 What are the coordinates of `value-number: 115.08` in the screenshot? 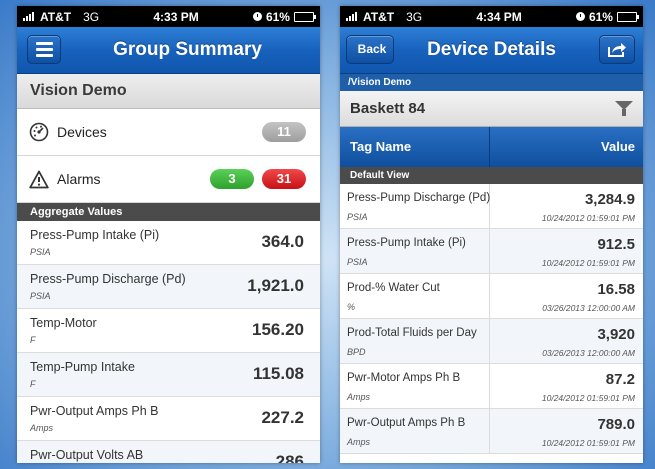 It's located at (278, 373).